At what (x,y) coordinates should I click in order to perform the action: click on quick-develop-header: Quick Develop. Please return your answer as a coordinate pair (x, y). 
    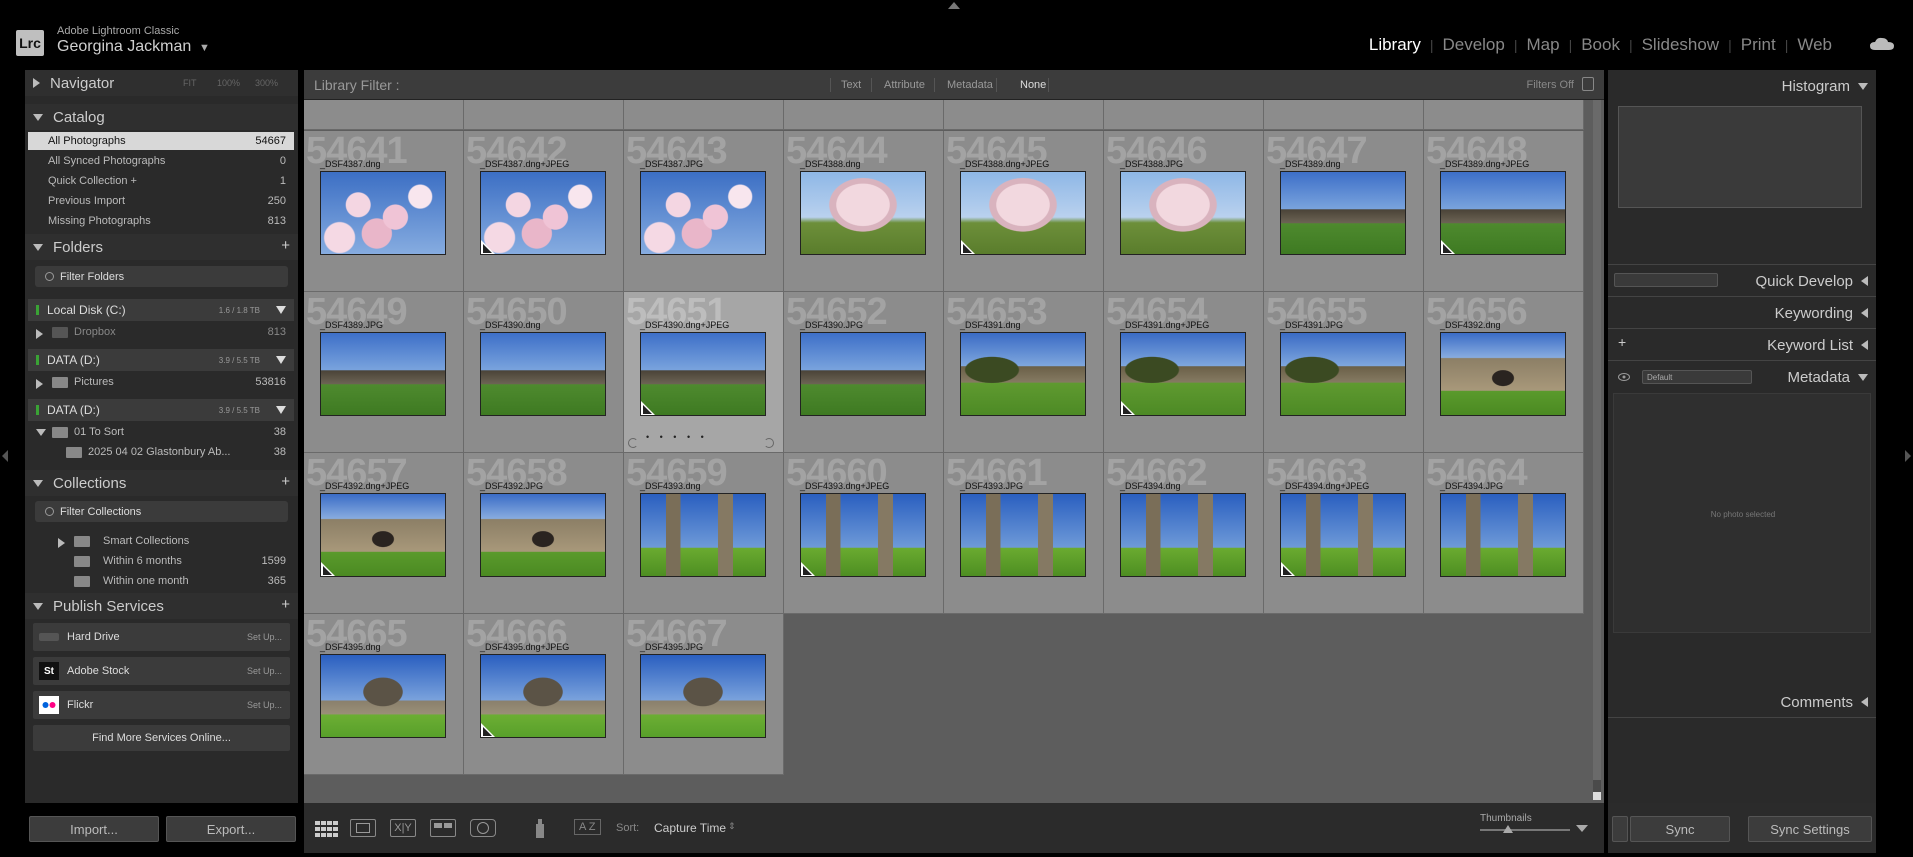
    Looking at the image, I should click on (1742, 281).